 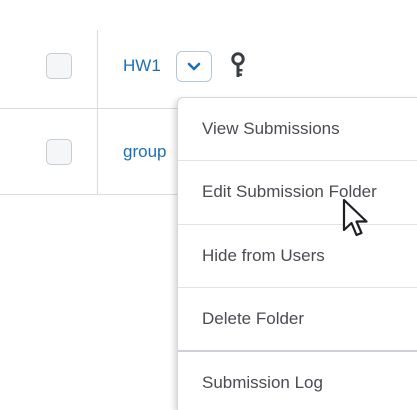 What do you see at coordinates (59, 66) in the screenshot?
I see `row-checkbox-hw1` at bounding box center [59, 66].